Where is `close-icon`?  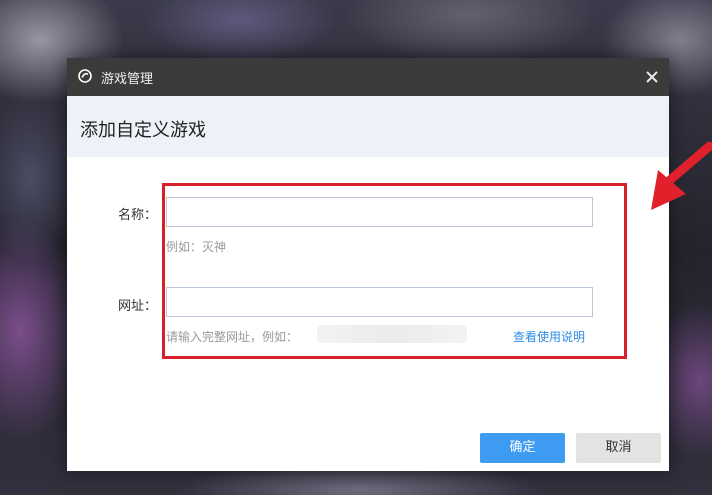 close-icon is located at coordinates (652, 77).